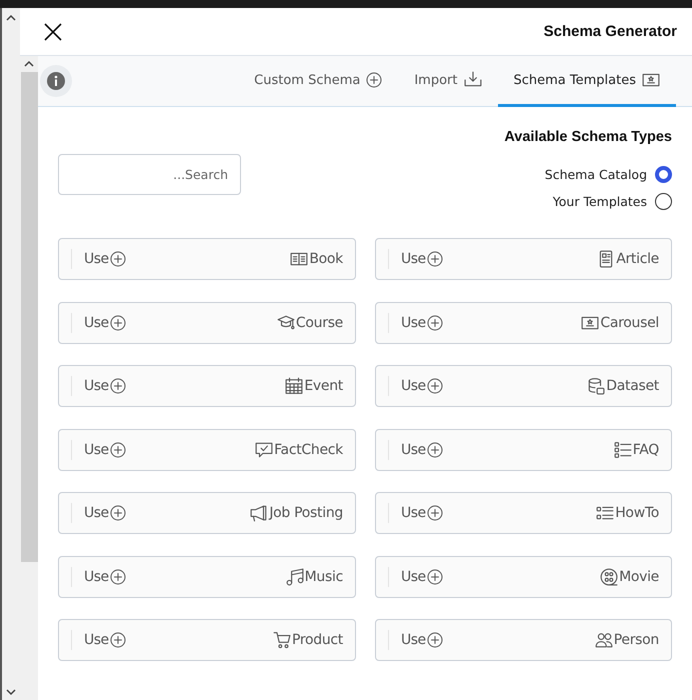 The width and height of the screenshot is (692, 700). Describe the element at coordinates (259, 513) in the screenshot. I see `megaphone-icon` at that location.